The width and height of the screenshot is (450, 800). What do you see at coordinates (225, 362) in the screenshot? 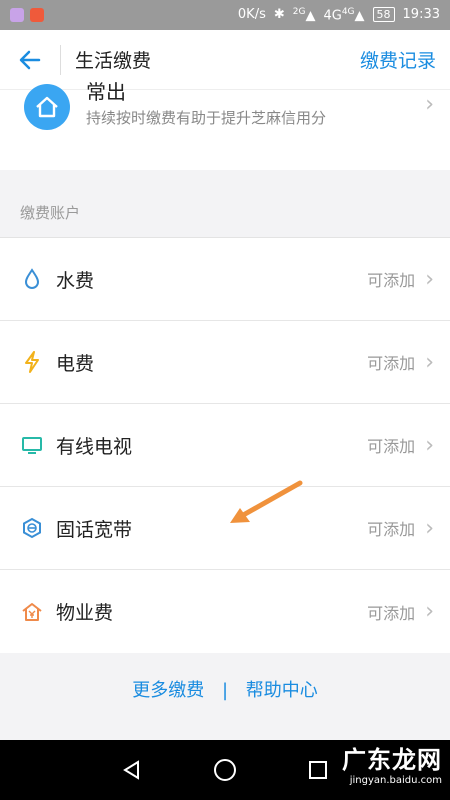
I see `list-item-electricity: 电费 可添加 ›` at bounding box center [225, 362].